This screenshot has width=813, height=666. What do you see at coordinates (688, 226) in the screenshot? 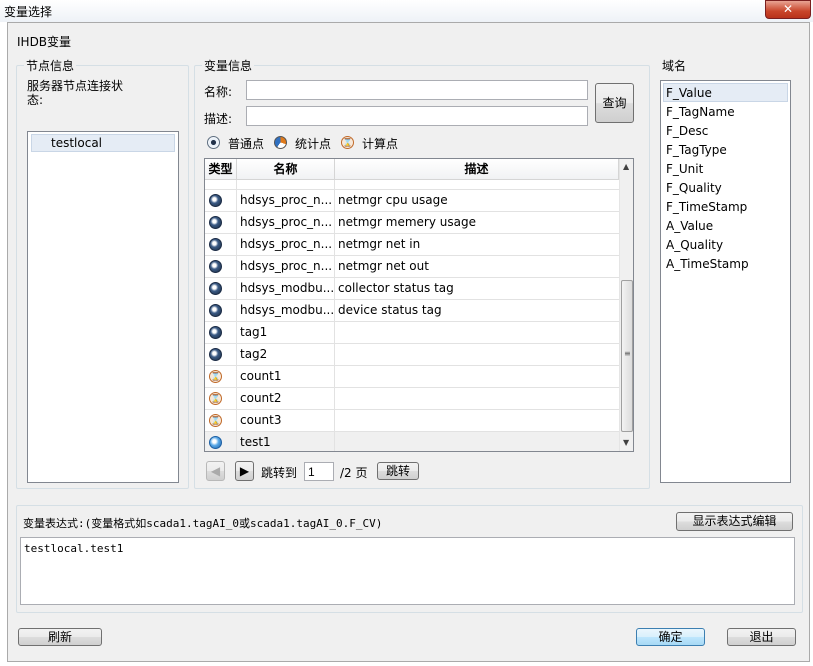
I see `field-item: A_Value` at bounding box center [688, 226].